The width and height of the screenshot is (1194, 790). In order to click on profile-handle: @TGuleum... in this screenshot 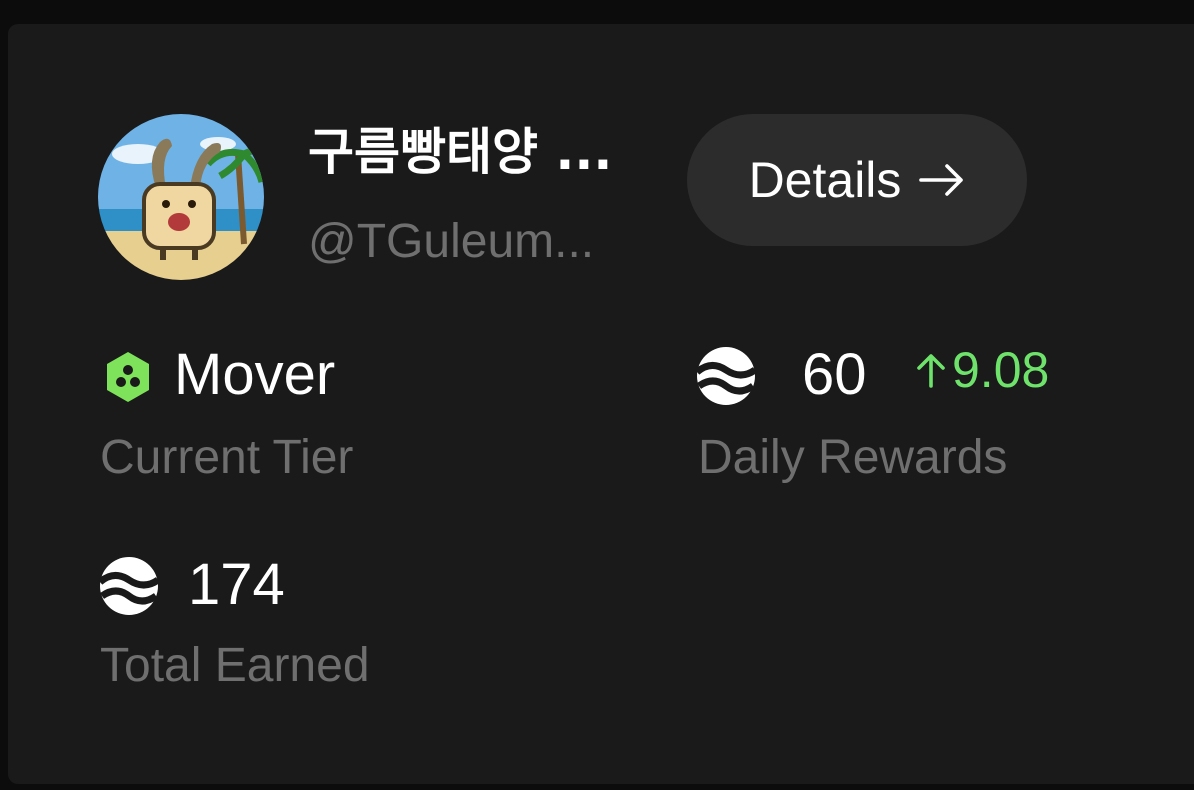, I will do `click(451, 241)`.